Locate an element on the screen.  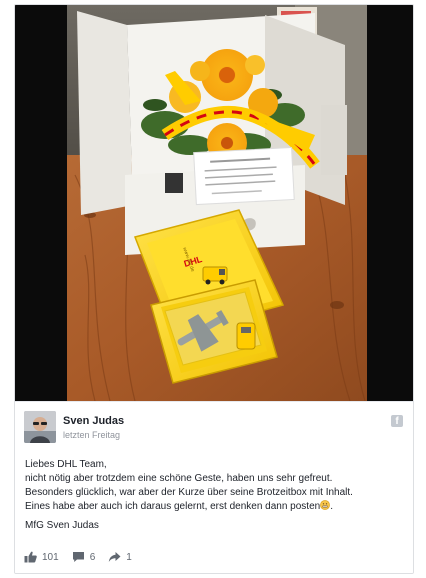
post-signature: MfG Sven Judas is located at coordinates (62, 525).